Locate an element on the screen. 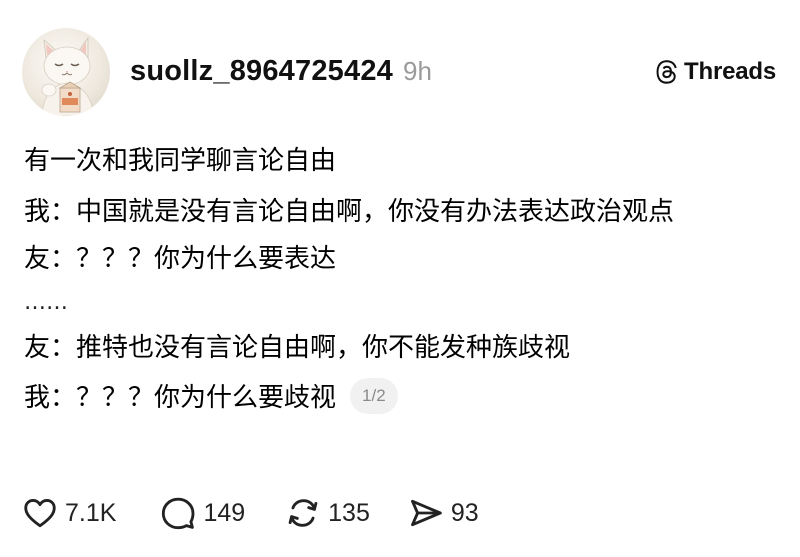 Image resolution: width=800 pixels, height=557 pixels. repost-count: 135 is located at coordinates (349, 512).